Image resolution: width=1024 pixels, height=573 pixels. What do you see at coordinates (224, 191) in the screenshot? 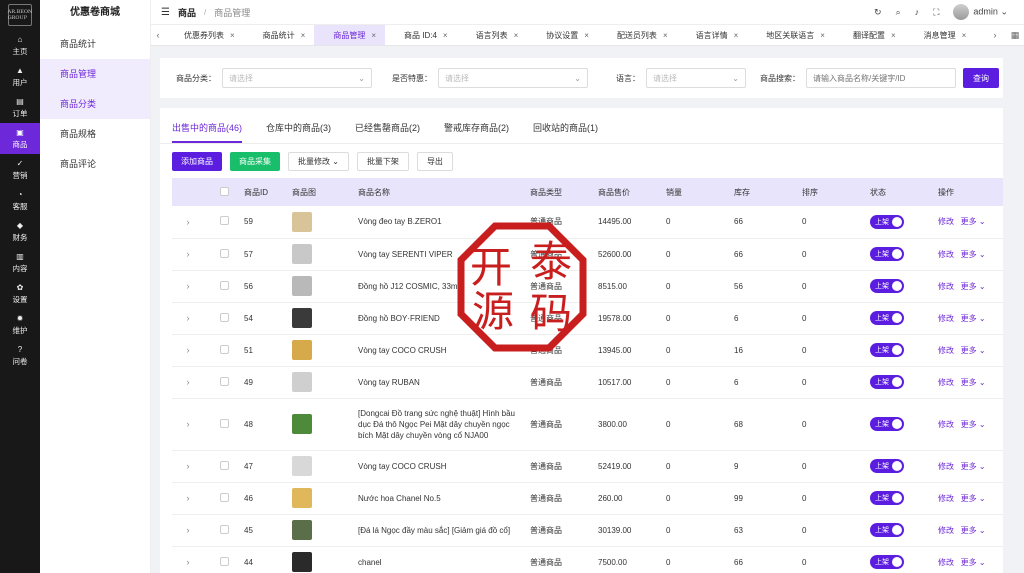
I see `select-all-checkbox` at bounding box center [224, 191].